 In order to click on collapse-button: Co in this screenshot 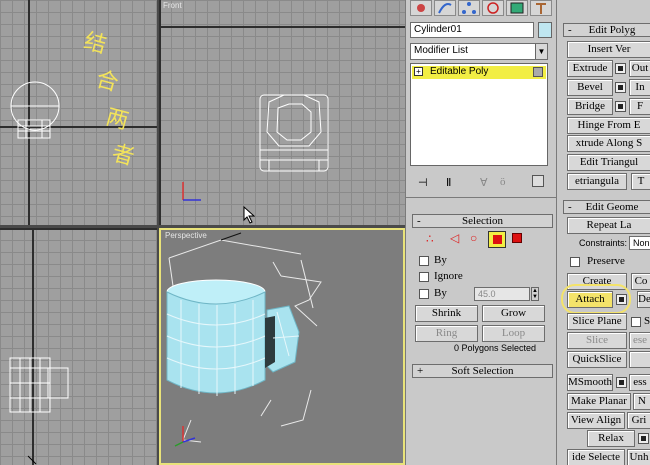, I will do `click(640, 281)`.